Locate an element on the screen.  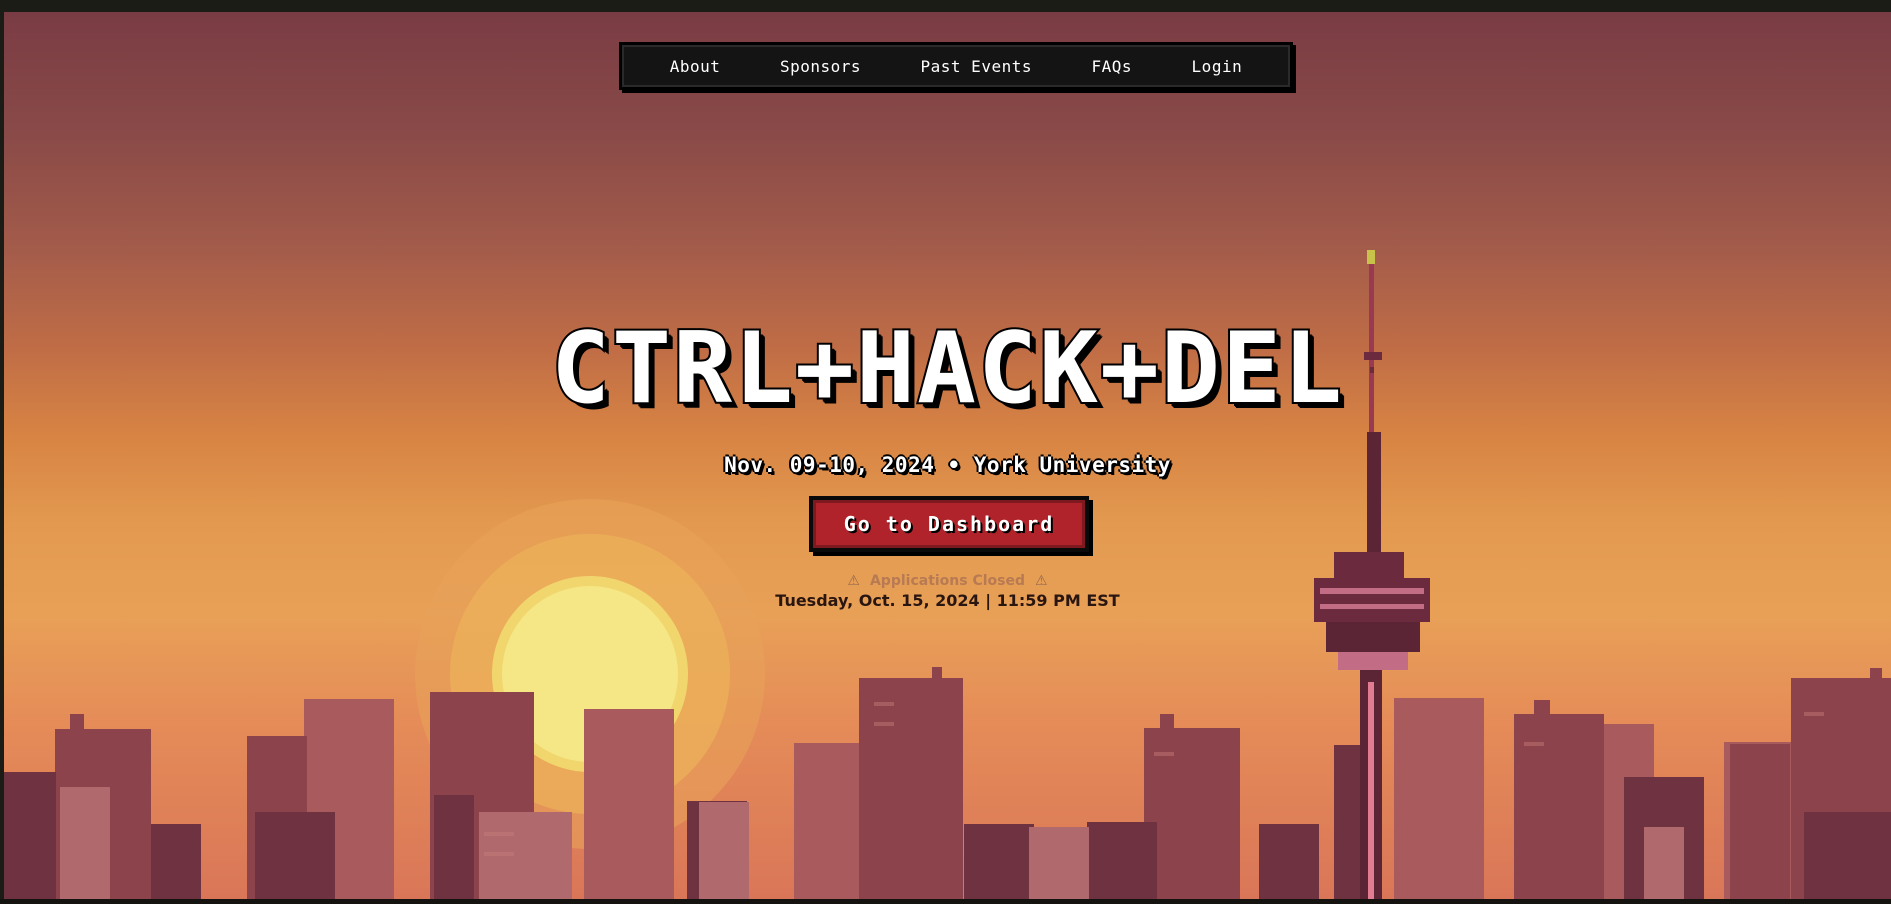
nav-faqs: FAQs is located at coordinates (1112, 66).